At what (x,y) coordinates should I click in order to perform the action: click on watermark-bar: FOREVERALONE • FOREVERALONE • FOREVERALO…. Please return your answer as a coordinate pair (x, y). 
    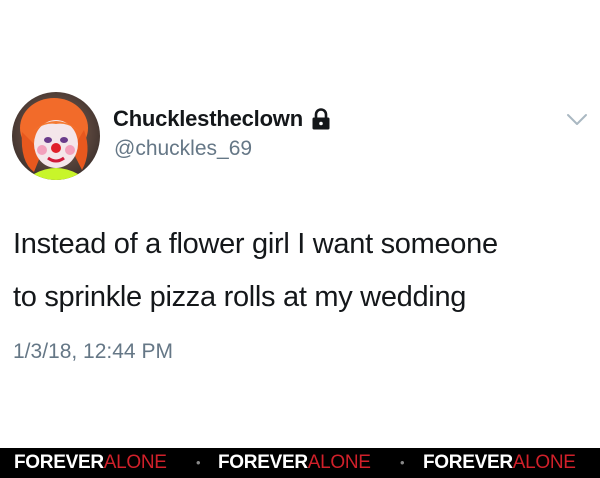
    Looking at the image, I should click on (300, 463).